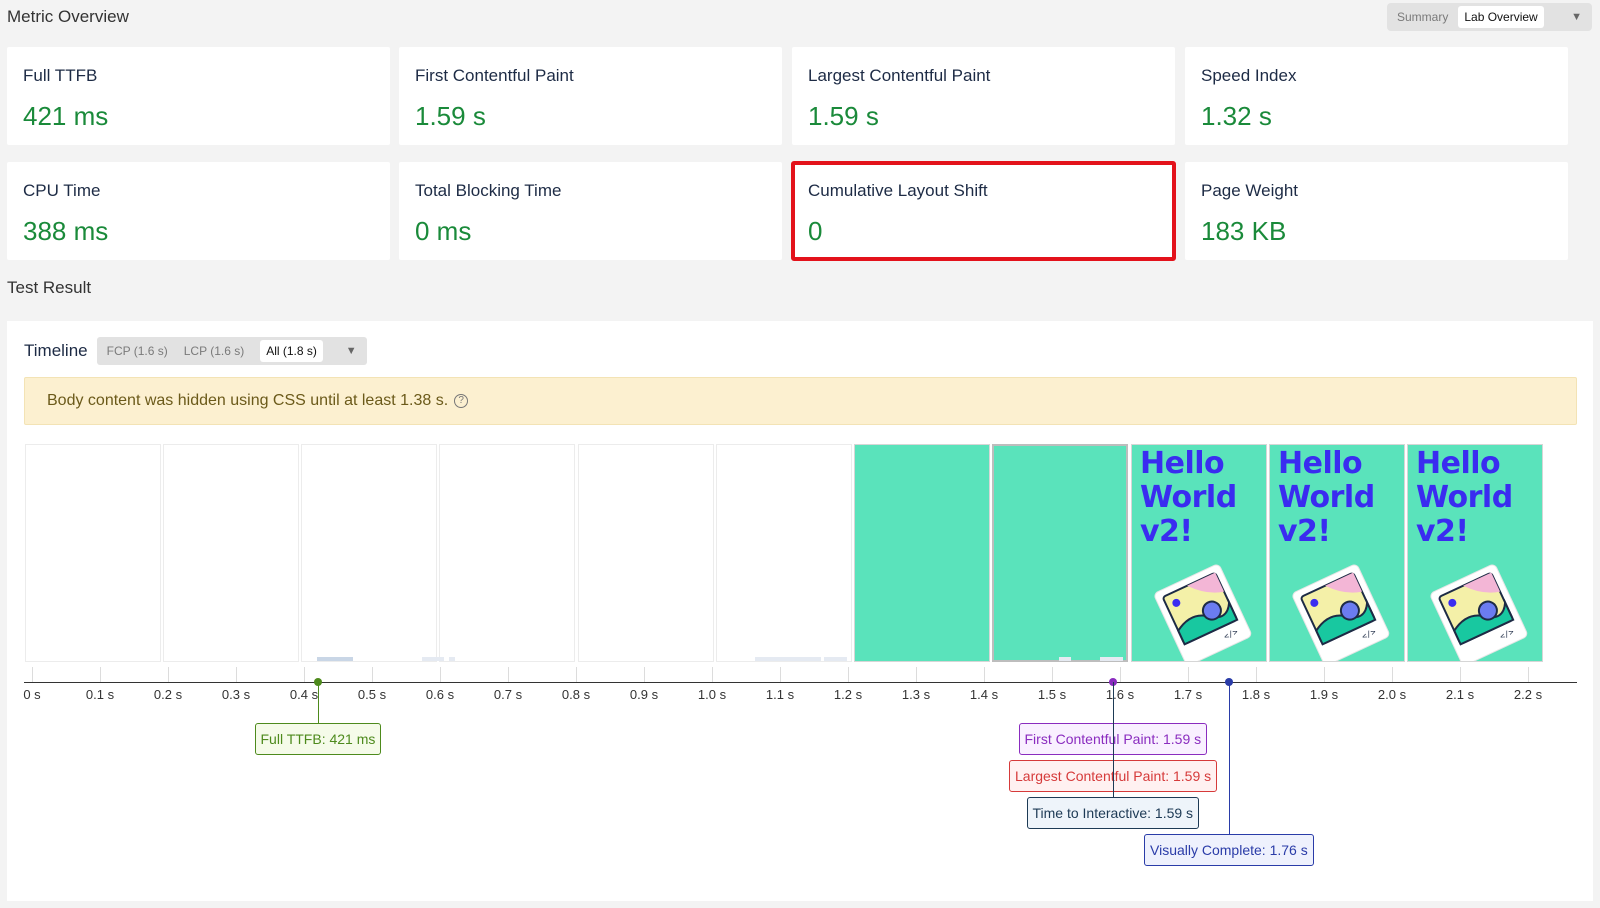  Describe the element at coordinates (780, 694) in the screenshot. I see `axis-tick-label: 1.1 s` at that location.